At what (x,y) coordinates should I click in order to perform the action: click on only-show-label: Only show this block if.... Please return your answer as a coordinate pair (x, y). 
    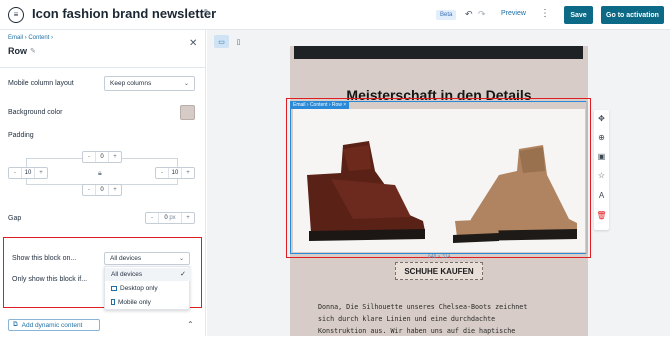
    Looking at the image, I should click on (50, 279).